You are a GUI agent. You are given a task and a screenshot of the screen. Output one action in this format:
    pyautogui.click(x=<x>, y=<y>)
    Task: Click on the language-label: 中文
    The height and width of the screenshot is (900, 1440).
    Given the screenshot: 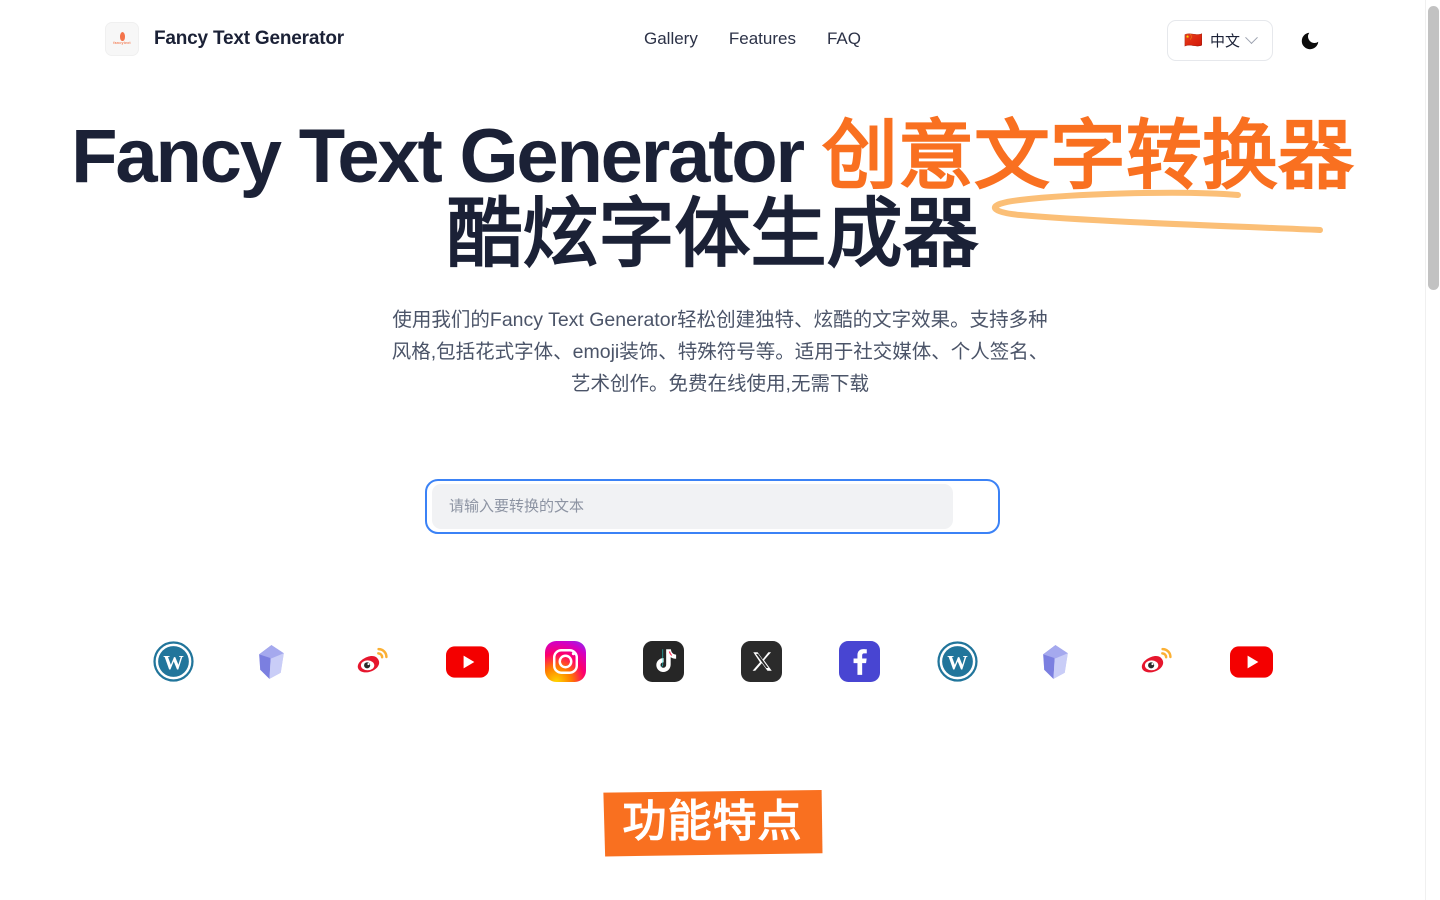 What is the action you would take?
    pyautogui.click(x=1224, y=41)
    